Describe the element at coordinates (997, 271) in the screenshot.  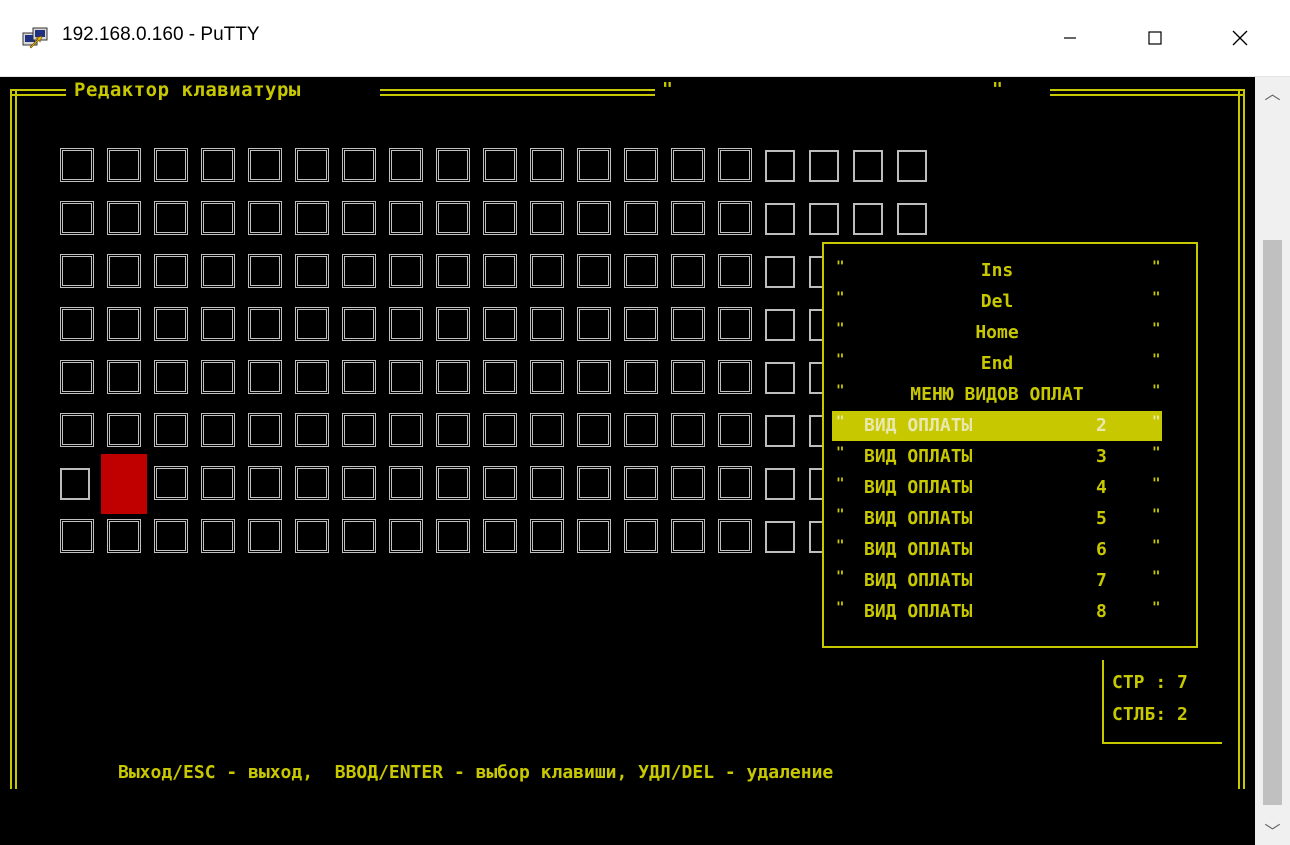
I see `menu-item: " " Ins` at that location.